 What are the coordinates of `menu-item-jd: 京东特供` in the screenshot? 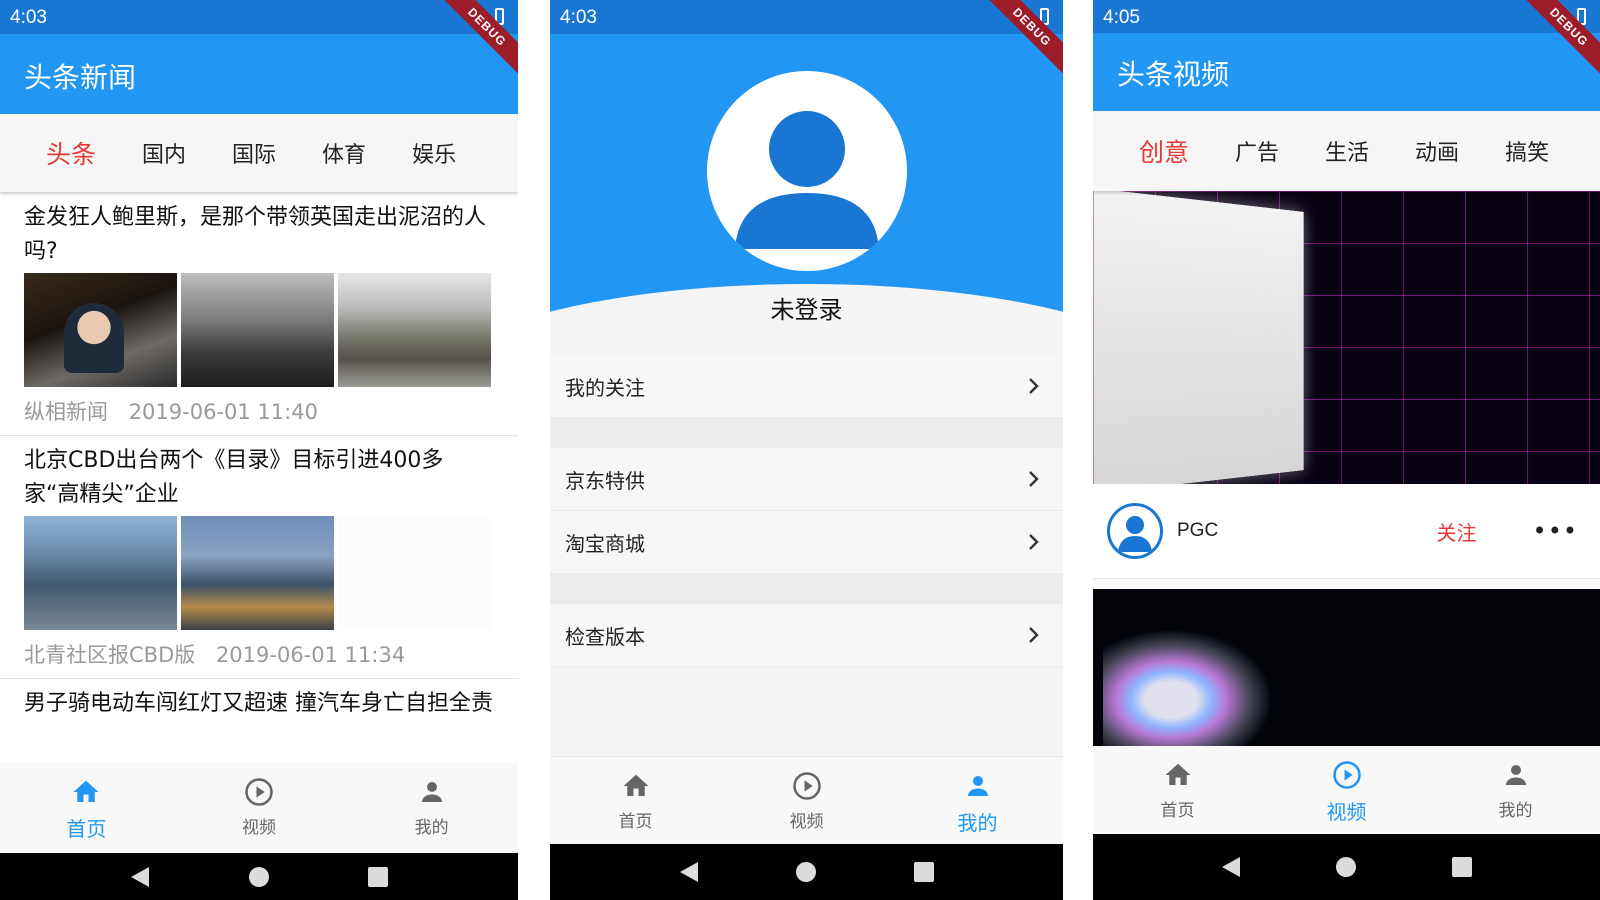 It's located at (806, 479).